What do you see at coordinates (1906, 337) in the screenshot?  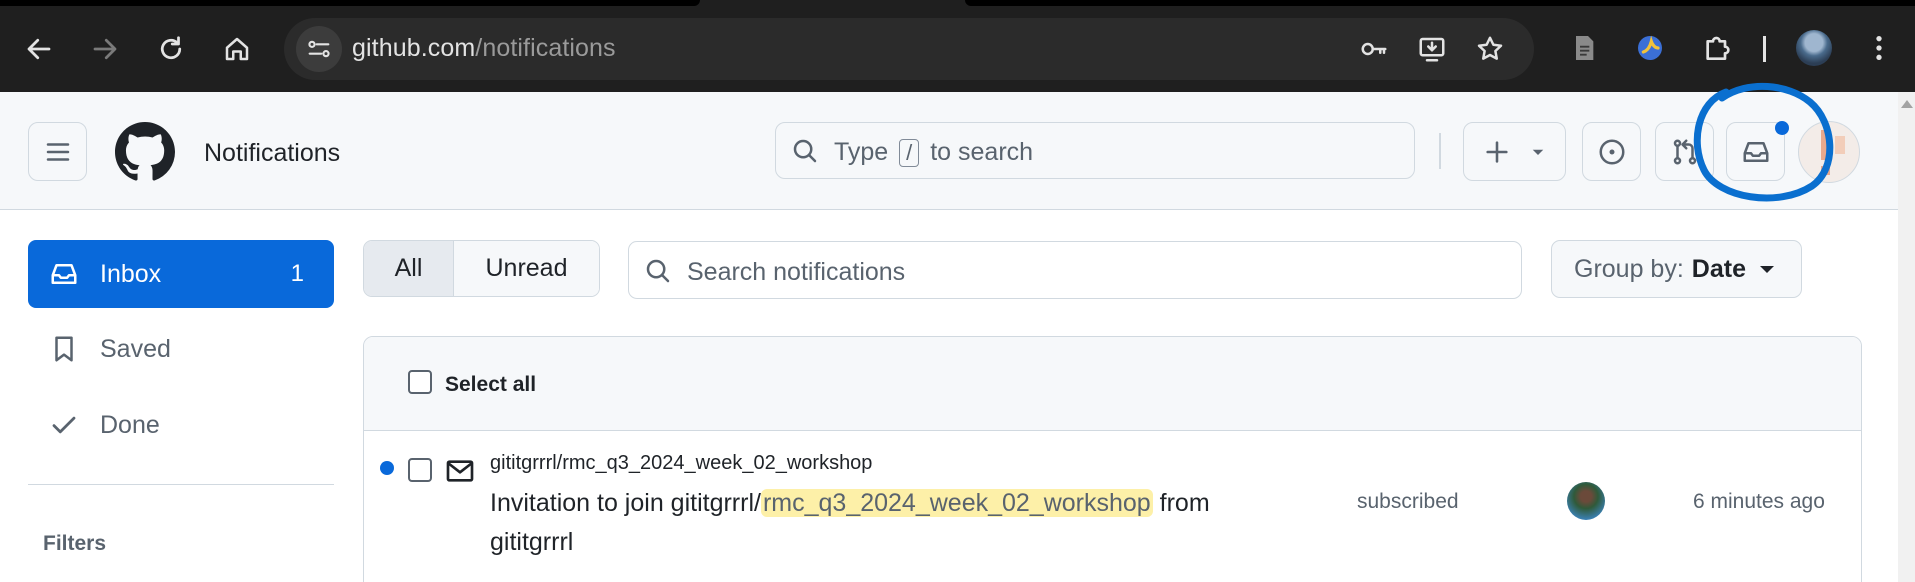 I see `page-scrollbar` at bounding box center [1906, 337].